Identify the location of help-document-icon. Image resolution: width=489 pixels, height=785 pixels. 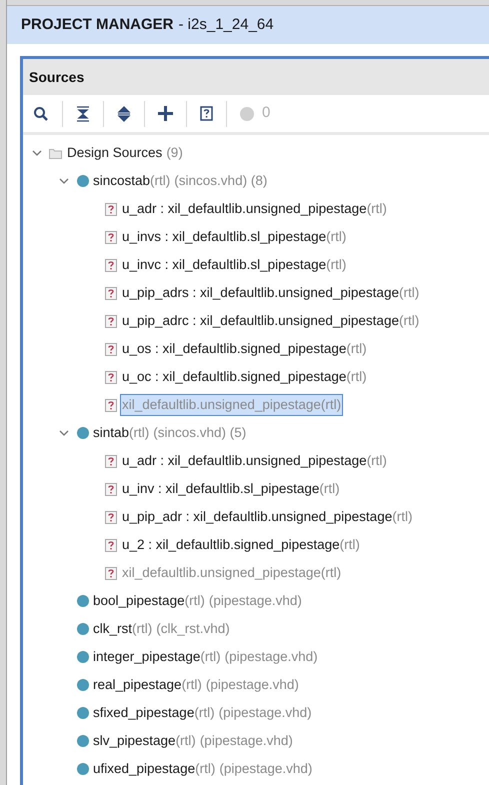
(206, 113).